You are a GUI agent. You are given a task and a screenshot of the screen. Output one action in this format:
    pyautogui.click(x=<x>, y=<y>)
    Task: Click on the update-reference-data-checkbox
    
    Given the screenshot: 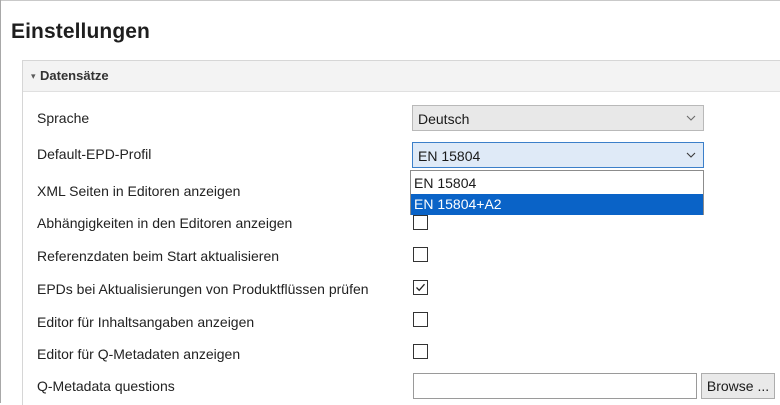 What is the action you would take?
    pyautogui.click(x=420, y=254)
    